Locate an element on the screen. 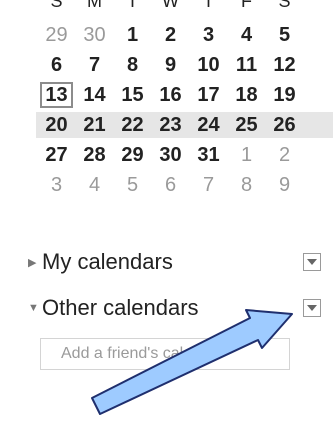 Image resolution: width=333 pixels, height=422 pixels. other-calendars-menu-button is located at coordinates (312, 308).